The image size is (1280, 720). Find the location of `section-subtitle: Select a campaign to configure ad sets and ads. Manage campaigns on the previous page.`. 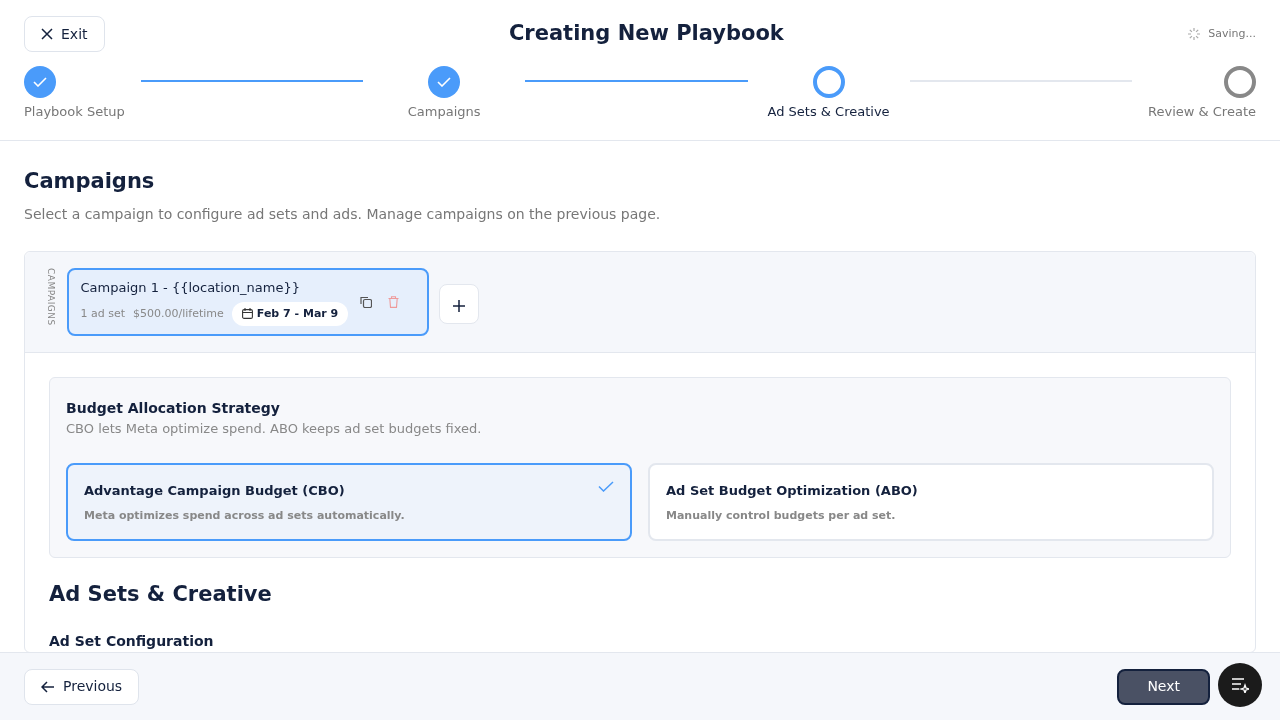

section-subtitle: Select a campaign to configure ad sets and ads. Manage campaigns on the previous page. is located at coordinates (343, 215).